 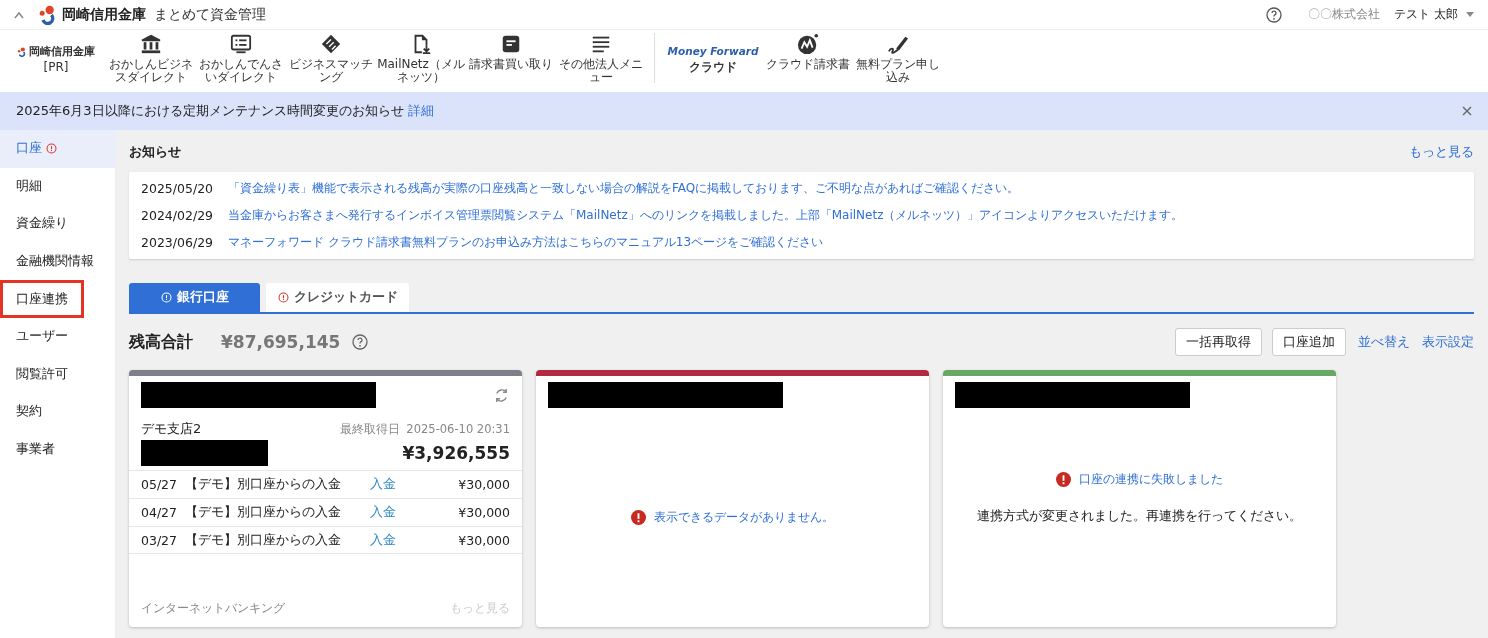 I want to click on action-button: 口座追加, so click(x=1309, y=342).